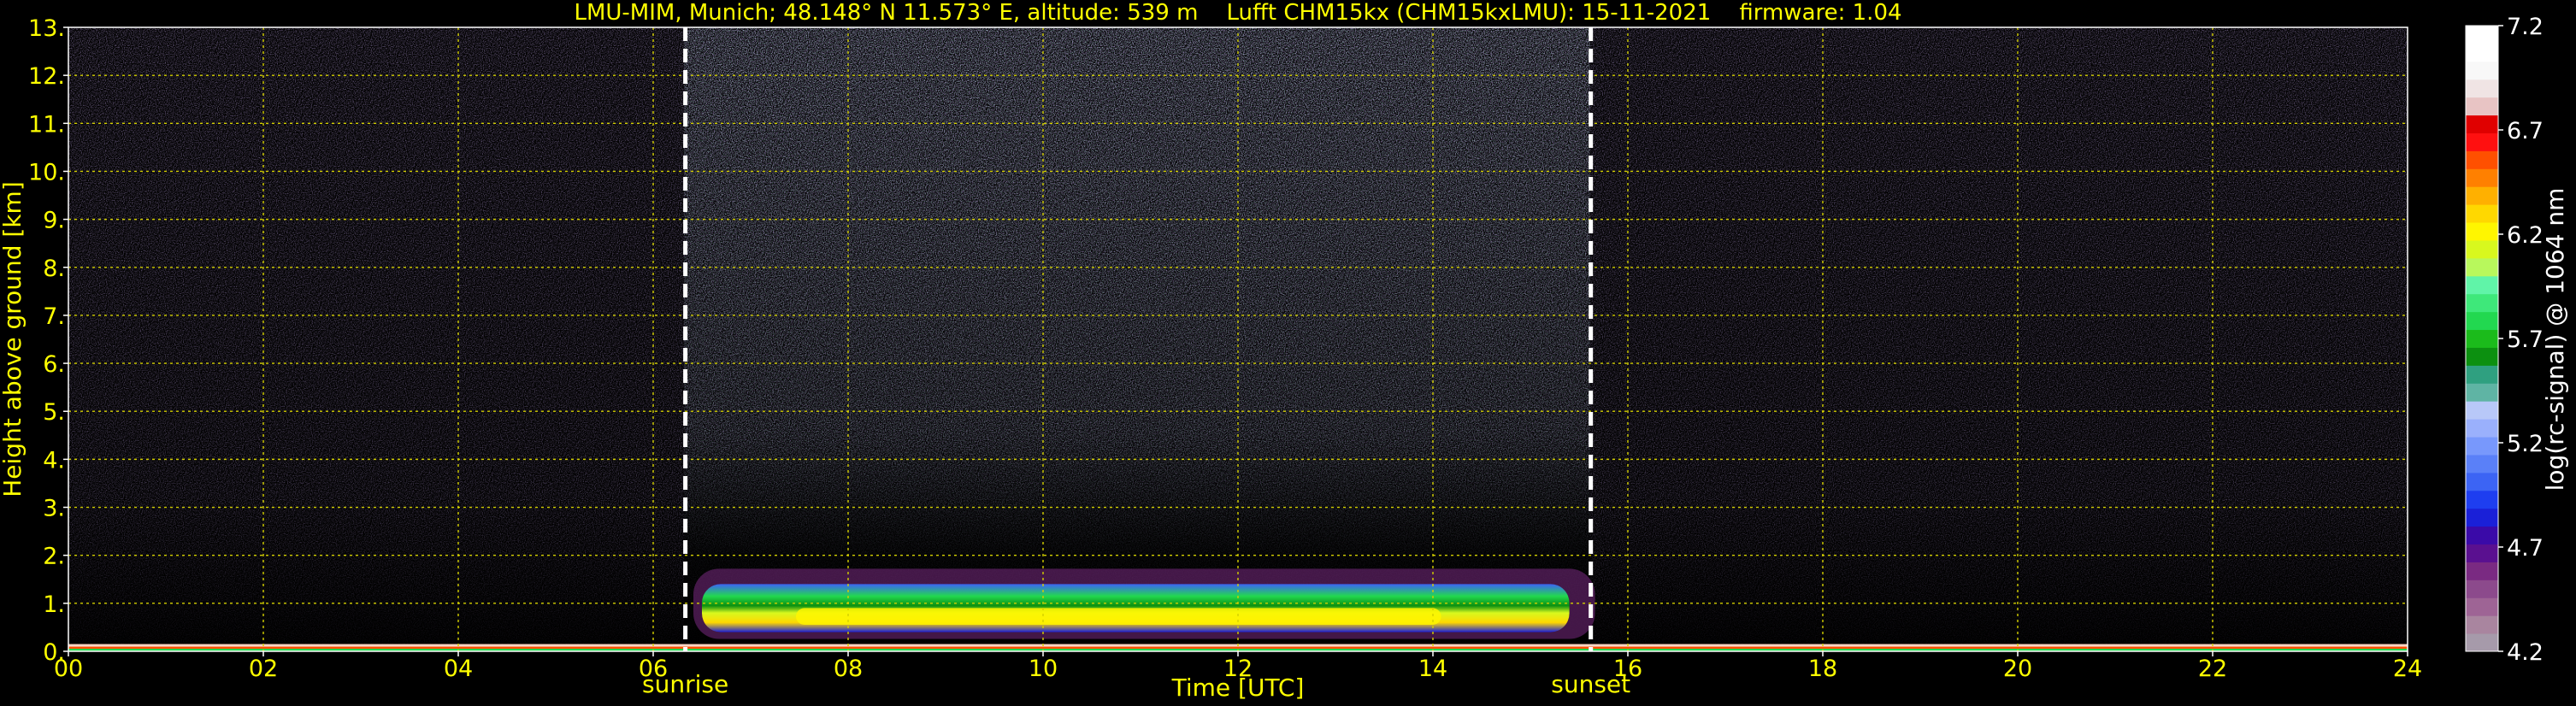 This screenshot has height=706, width=2576. Describe the element at coordinates (1823, 669) in the screenshot. I see `x-tick-label: 18` at that location.